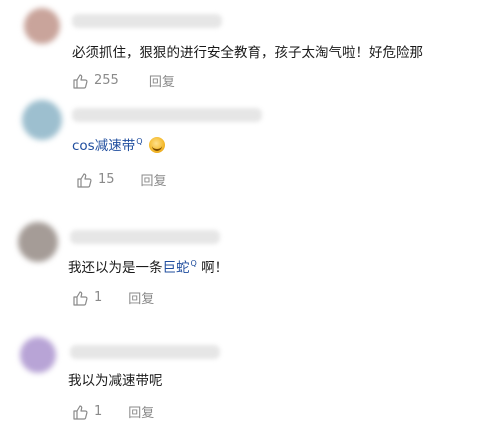 This screenshot has height=435, width=483. Describe the element at coordinates (103, 146) in the screenshot. I see `search-link: cos减速带` at that location.